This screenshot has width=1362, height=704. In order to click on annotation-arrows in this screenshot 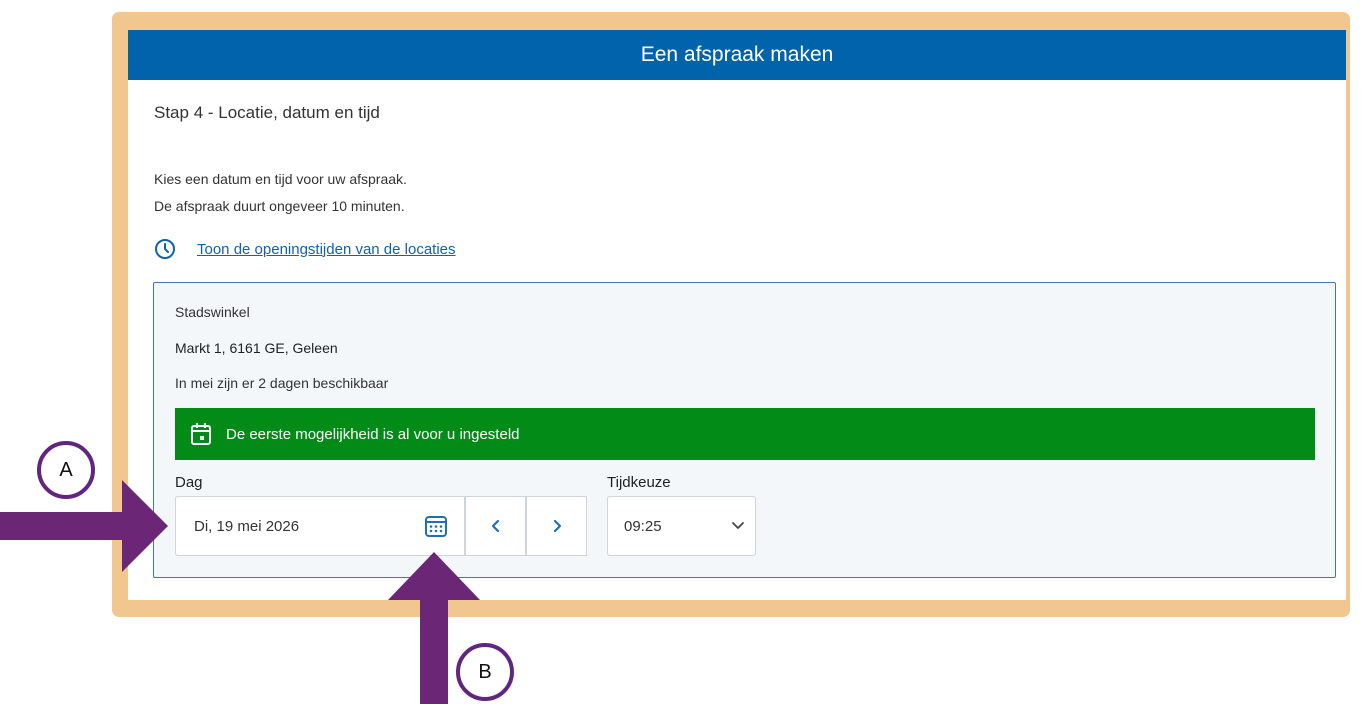, I will do `click(240, 592)`.